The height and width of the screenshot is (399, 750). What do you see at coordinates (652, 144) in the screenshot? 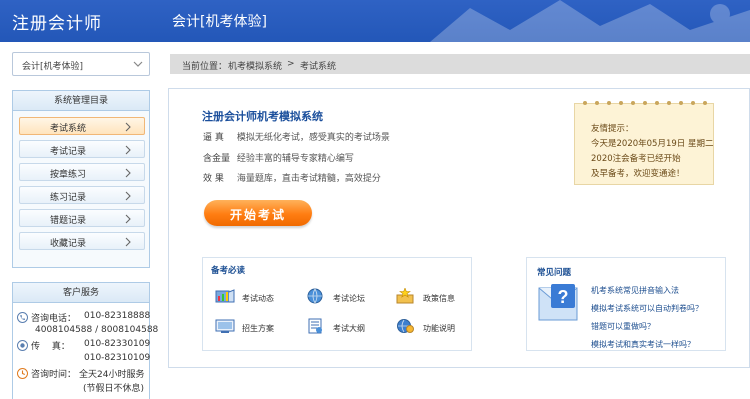
I see `tip-date: 今天是2020年05月19日 星期二` at bounding box center [652, 144].